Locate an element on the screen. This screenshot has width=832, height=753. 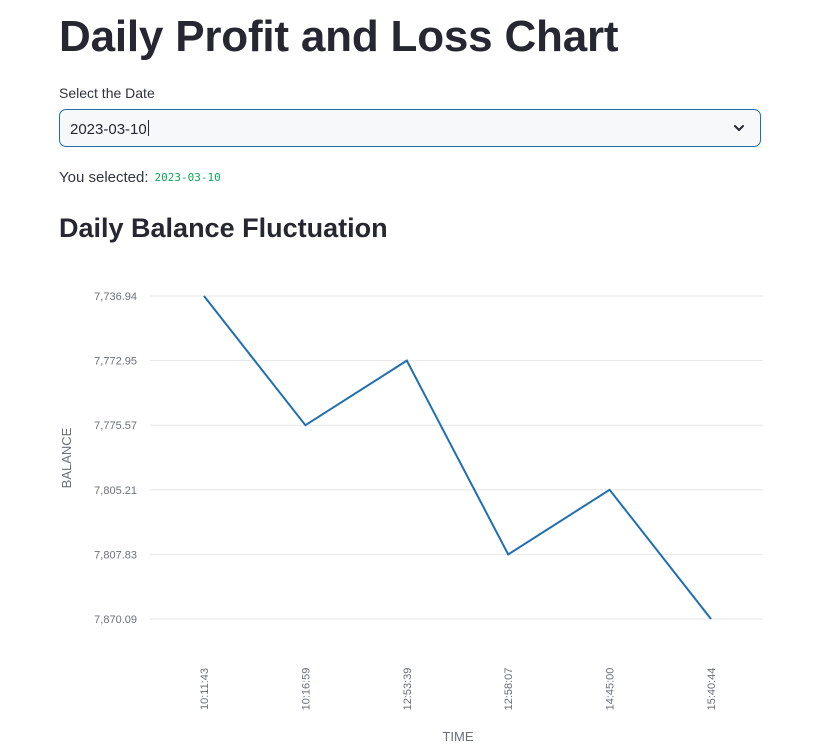
y-tick-label: 7,805.21 is located at coordinates (115, 491).